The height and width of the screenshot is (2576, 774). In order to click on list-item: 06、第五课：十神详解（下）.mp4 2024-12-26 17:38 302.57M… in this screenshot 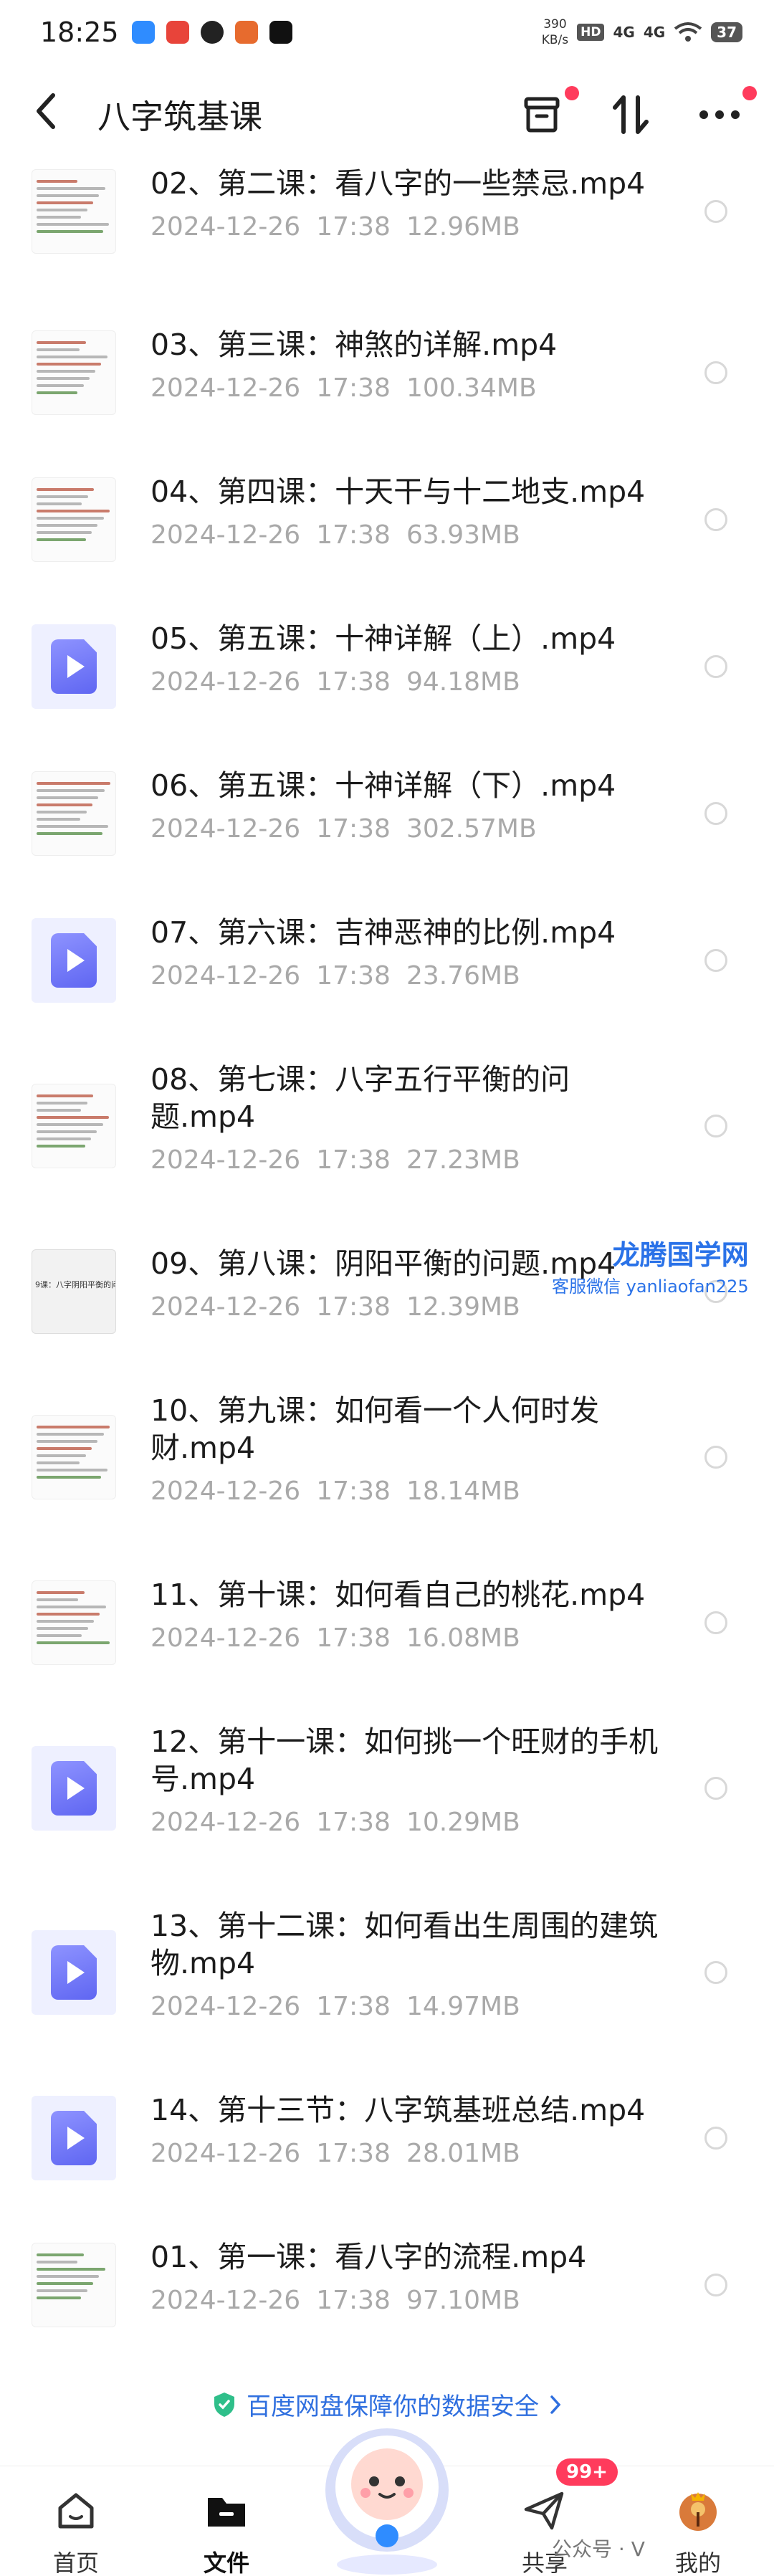, I will do `click(387, 818)`.